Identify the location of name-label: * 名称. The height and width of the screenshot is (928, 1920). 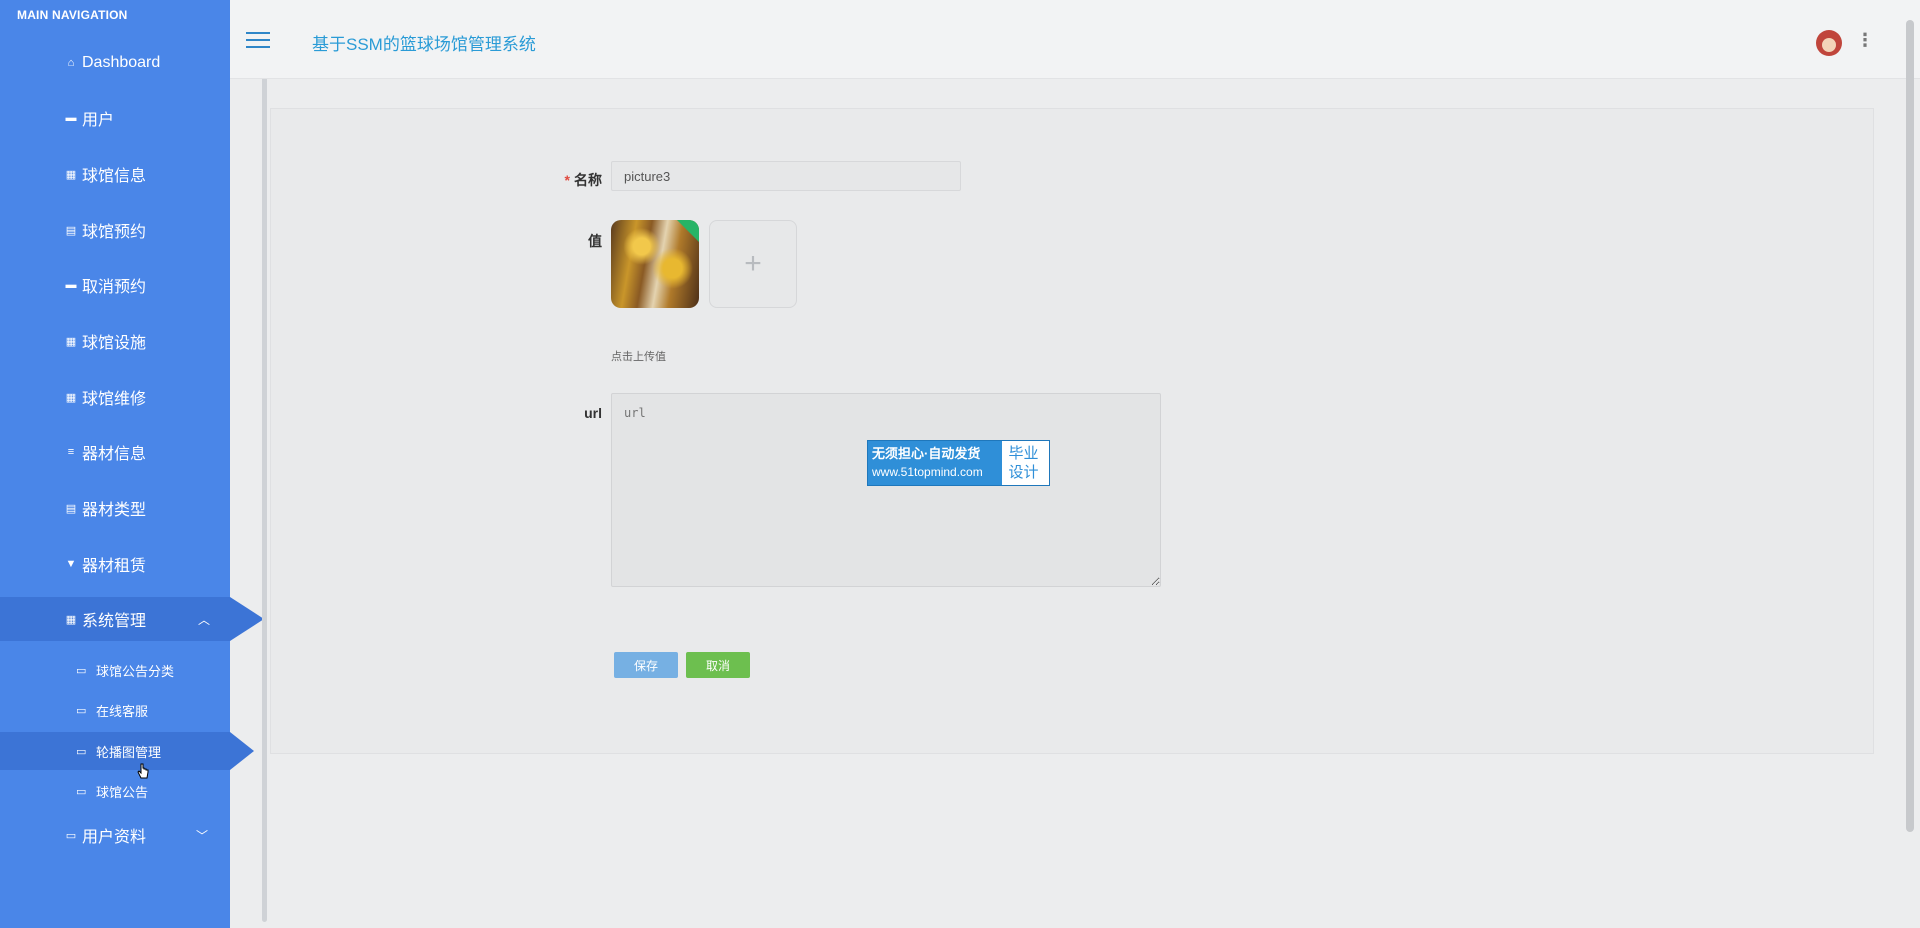
(579, 180).